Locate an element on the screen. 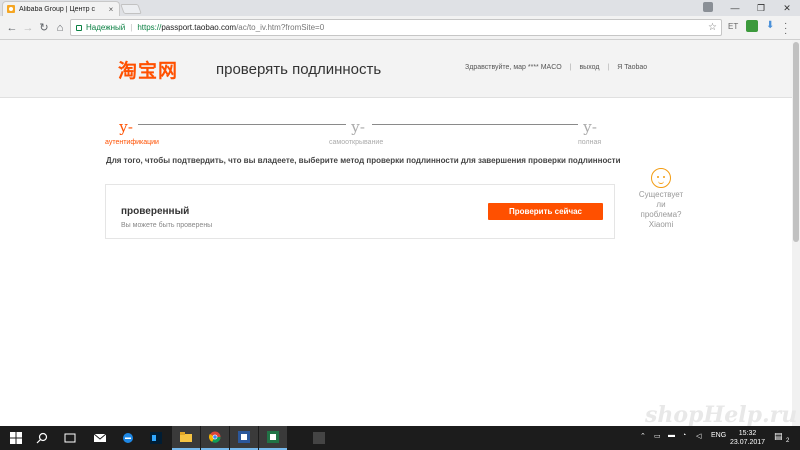 This screenshot has width=800, height=450. bookmark-star-icon: ☆ is located at coordinates (712, 27).